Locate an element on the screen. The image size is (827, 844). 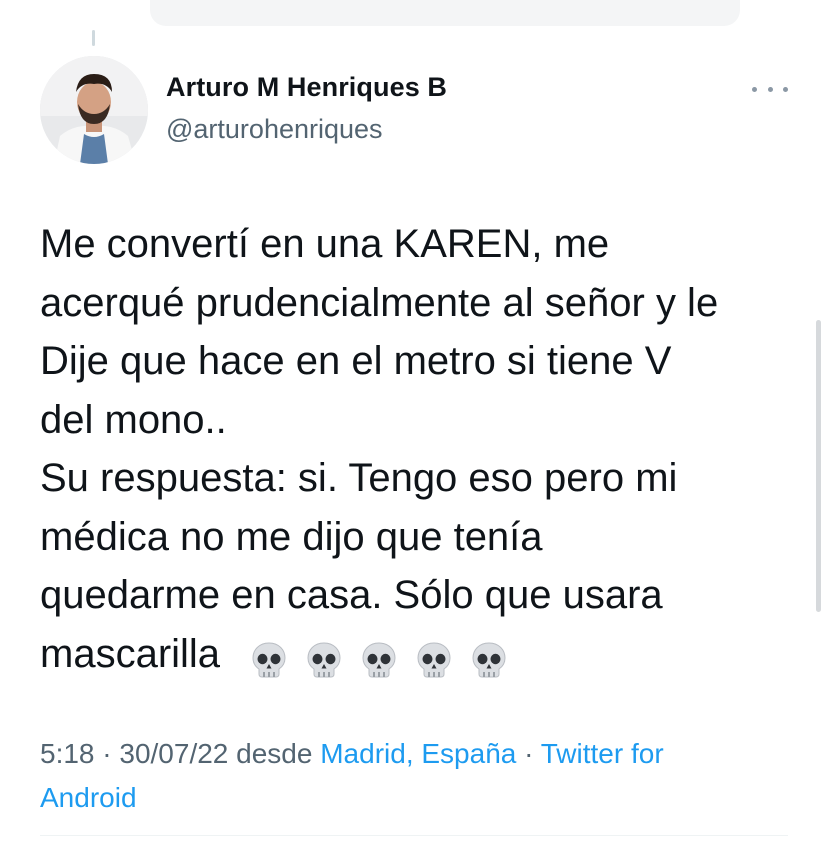
tweet-text-line-last: mascarilla is located at coordinates (425, 655).